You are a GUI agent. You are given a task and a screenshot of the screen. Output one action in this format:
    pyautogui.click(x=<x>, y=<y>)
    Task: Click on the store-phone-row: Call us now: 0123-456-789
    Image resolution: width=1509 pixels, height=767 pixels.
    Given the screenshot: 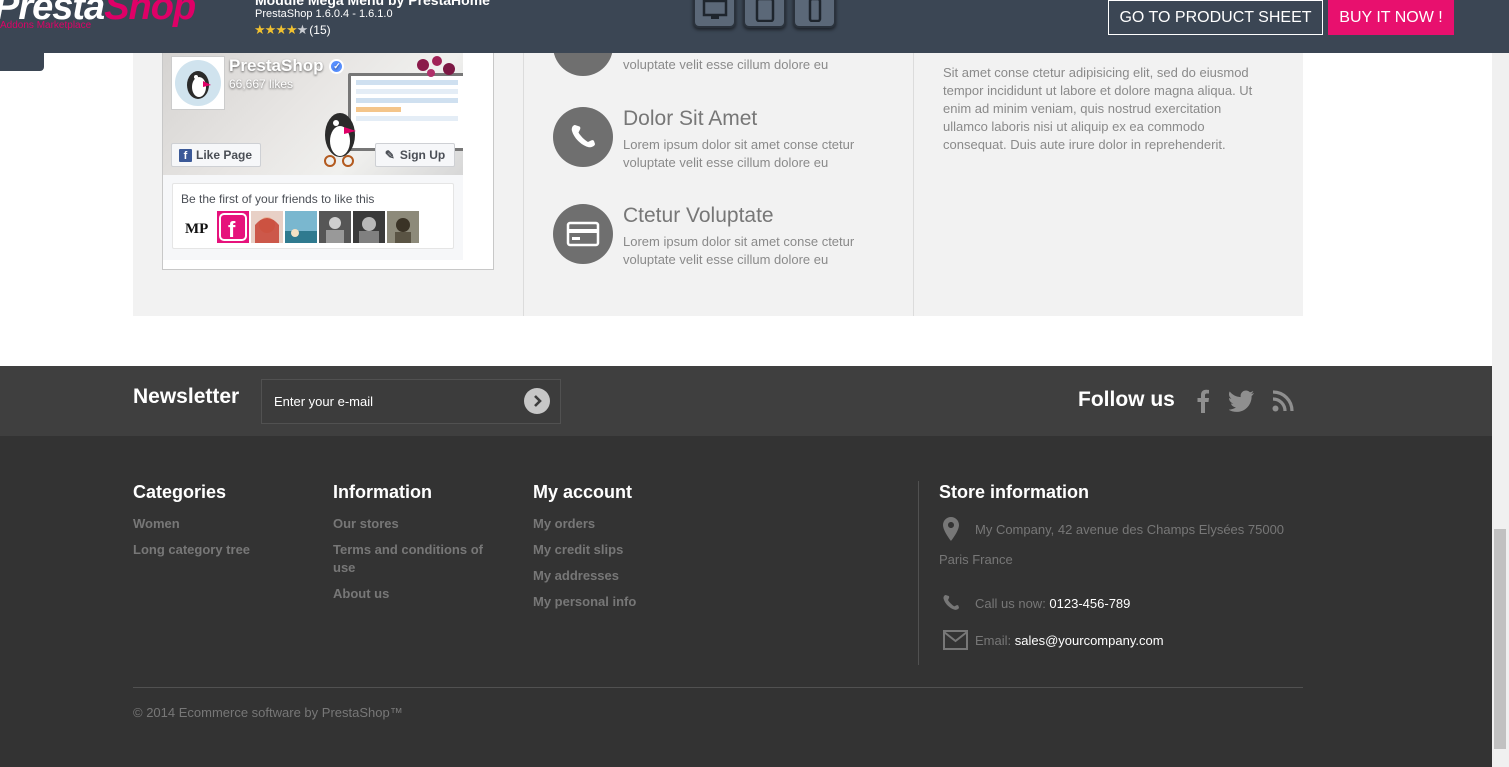 What is the action you would take?
    pyautogui.click(x=1119, y=605)
    